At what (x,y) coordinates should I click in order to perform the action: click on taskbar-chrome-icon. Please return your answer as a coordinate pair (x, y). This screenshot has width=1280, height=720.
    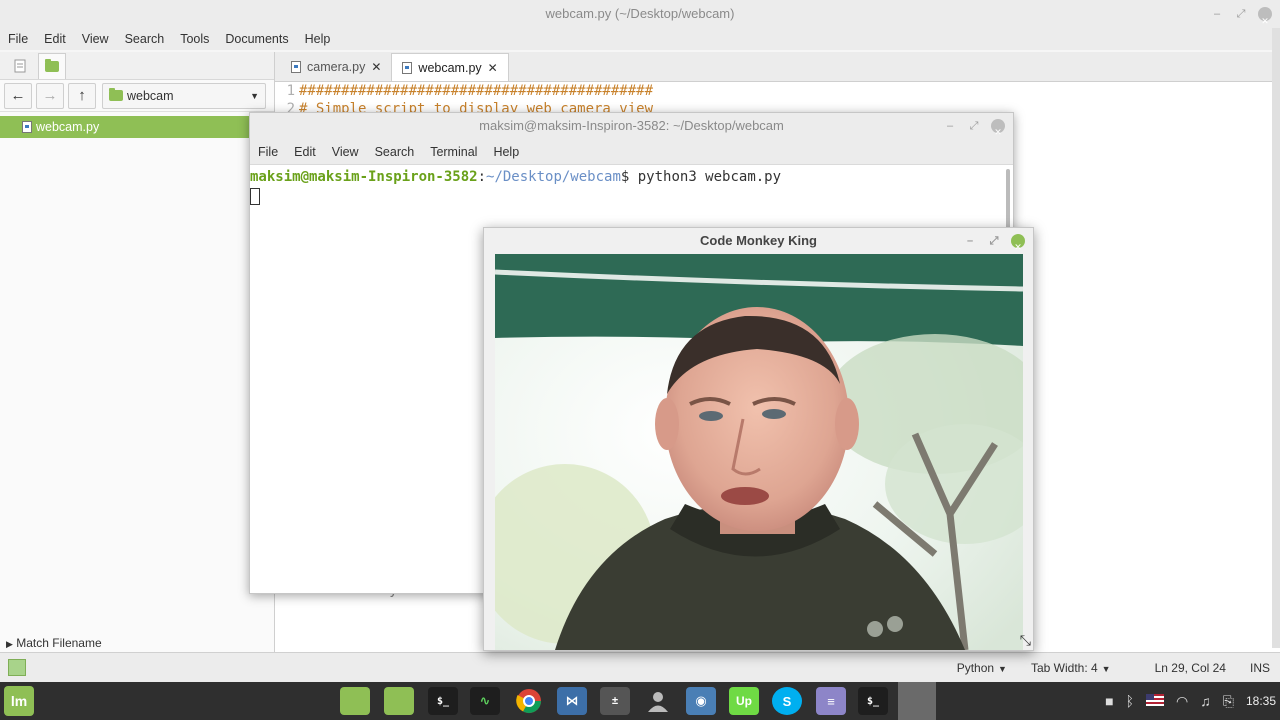
    Looking at the image, I should click on (529, 701).